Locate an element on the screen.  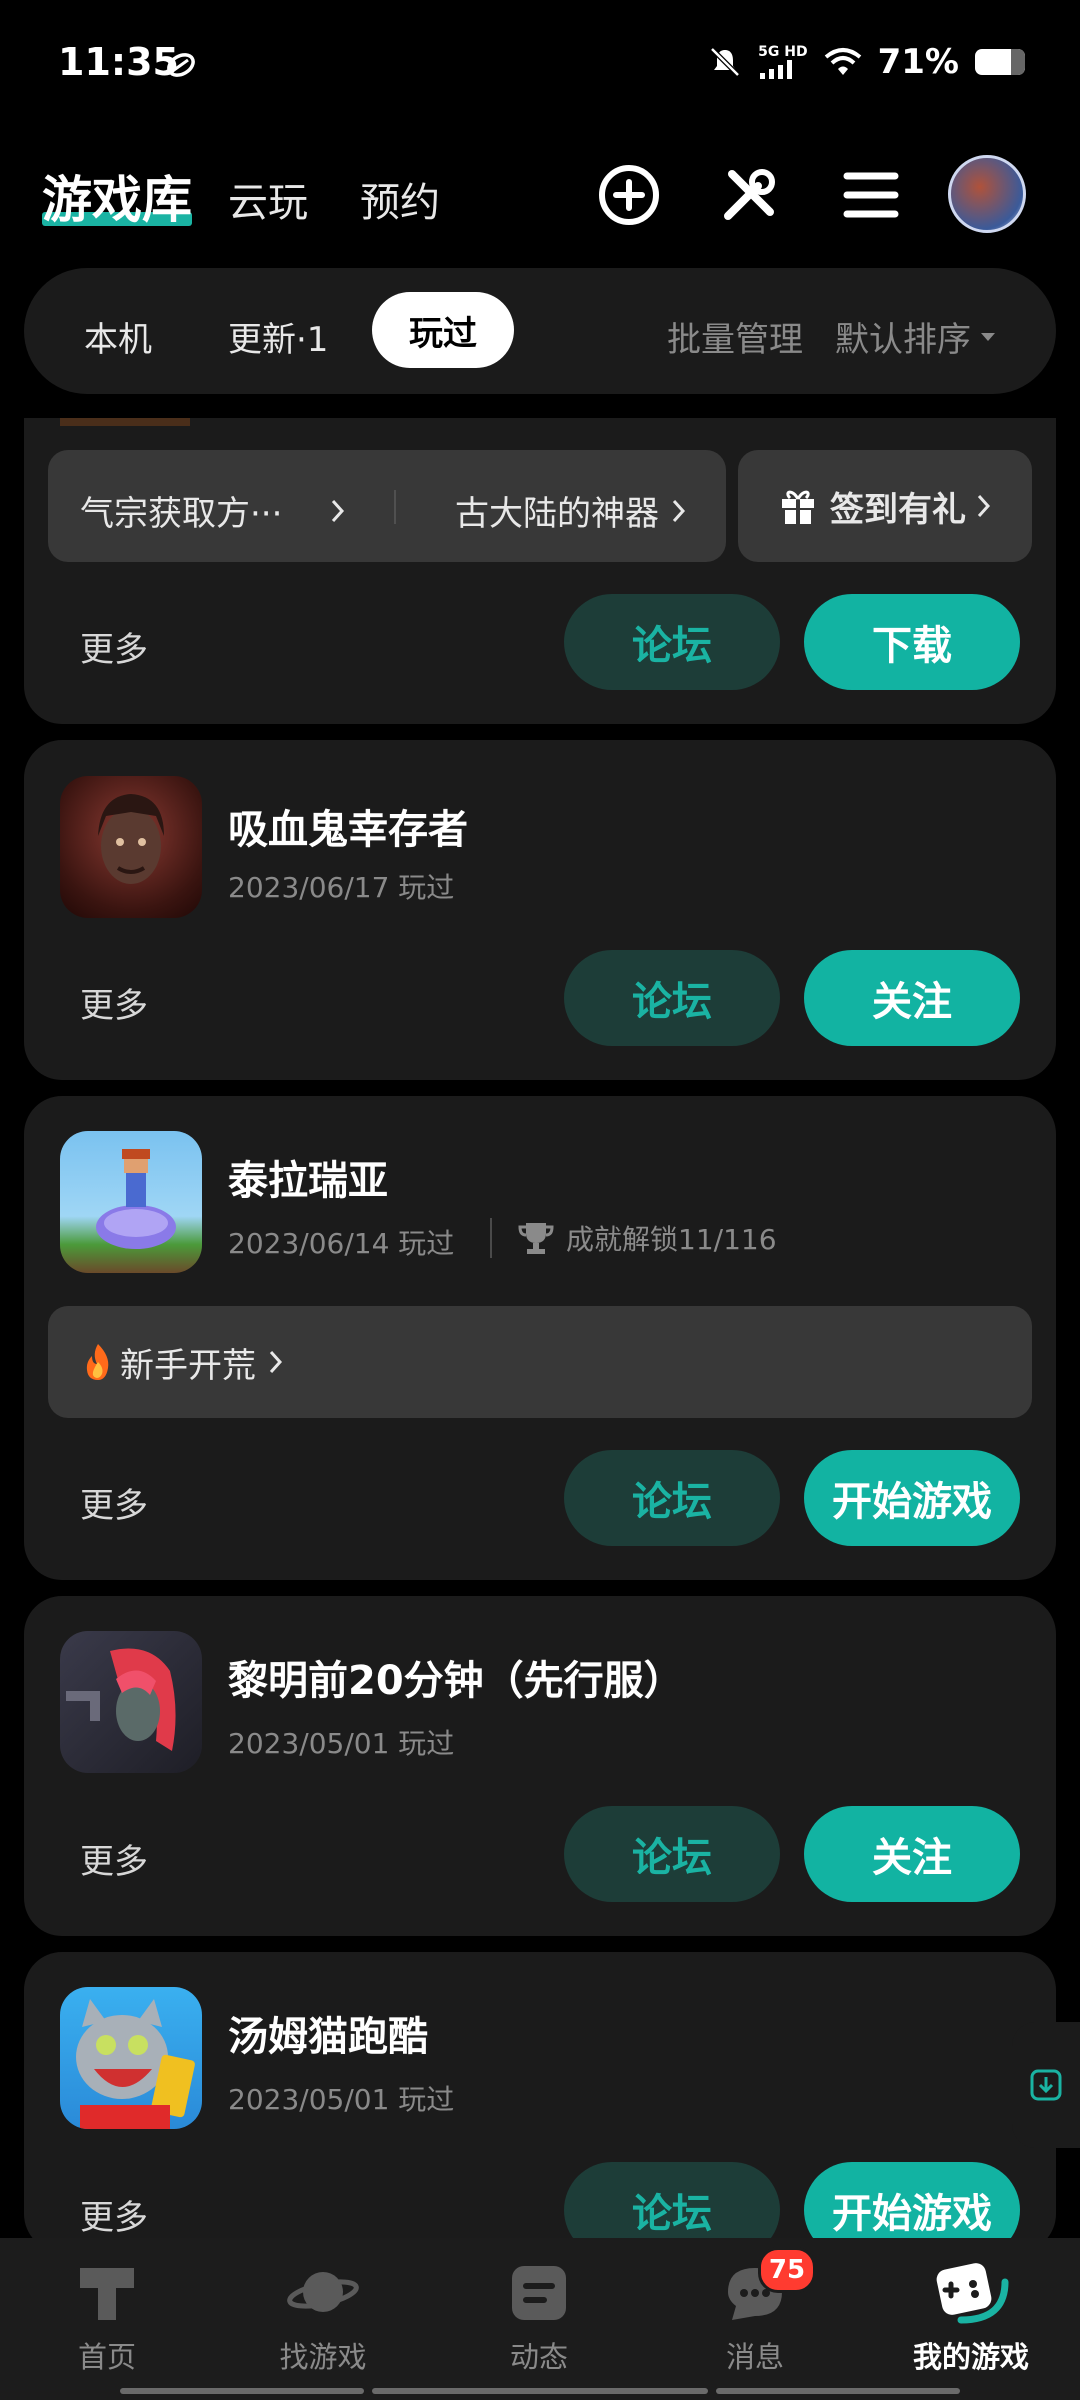
filter-tab-played: 玩过 is located at coordinates (443, 330).